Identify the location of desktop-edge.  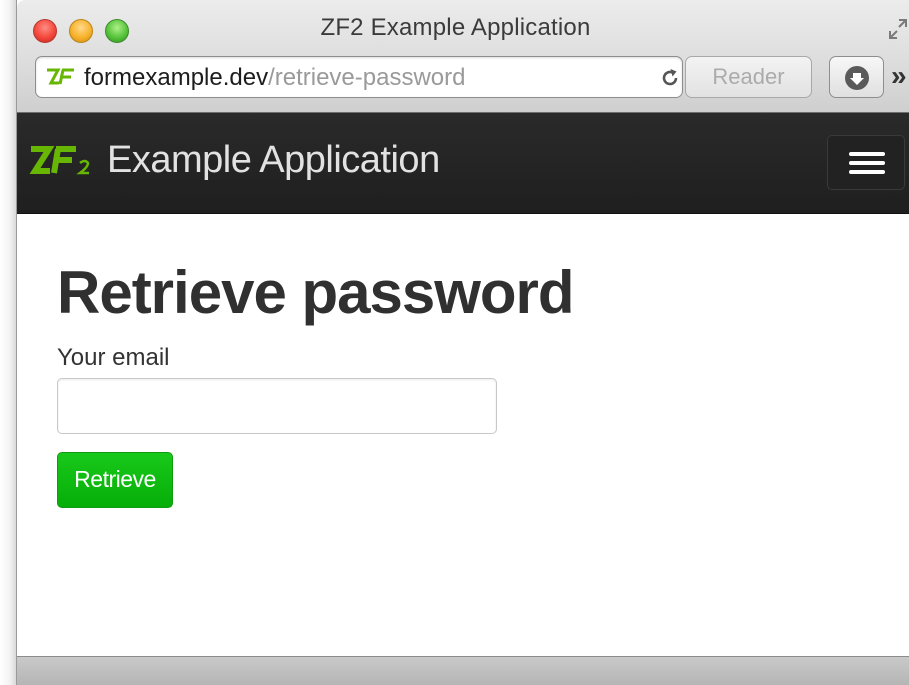
(8, 342).